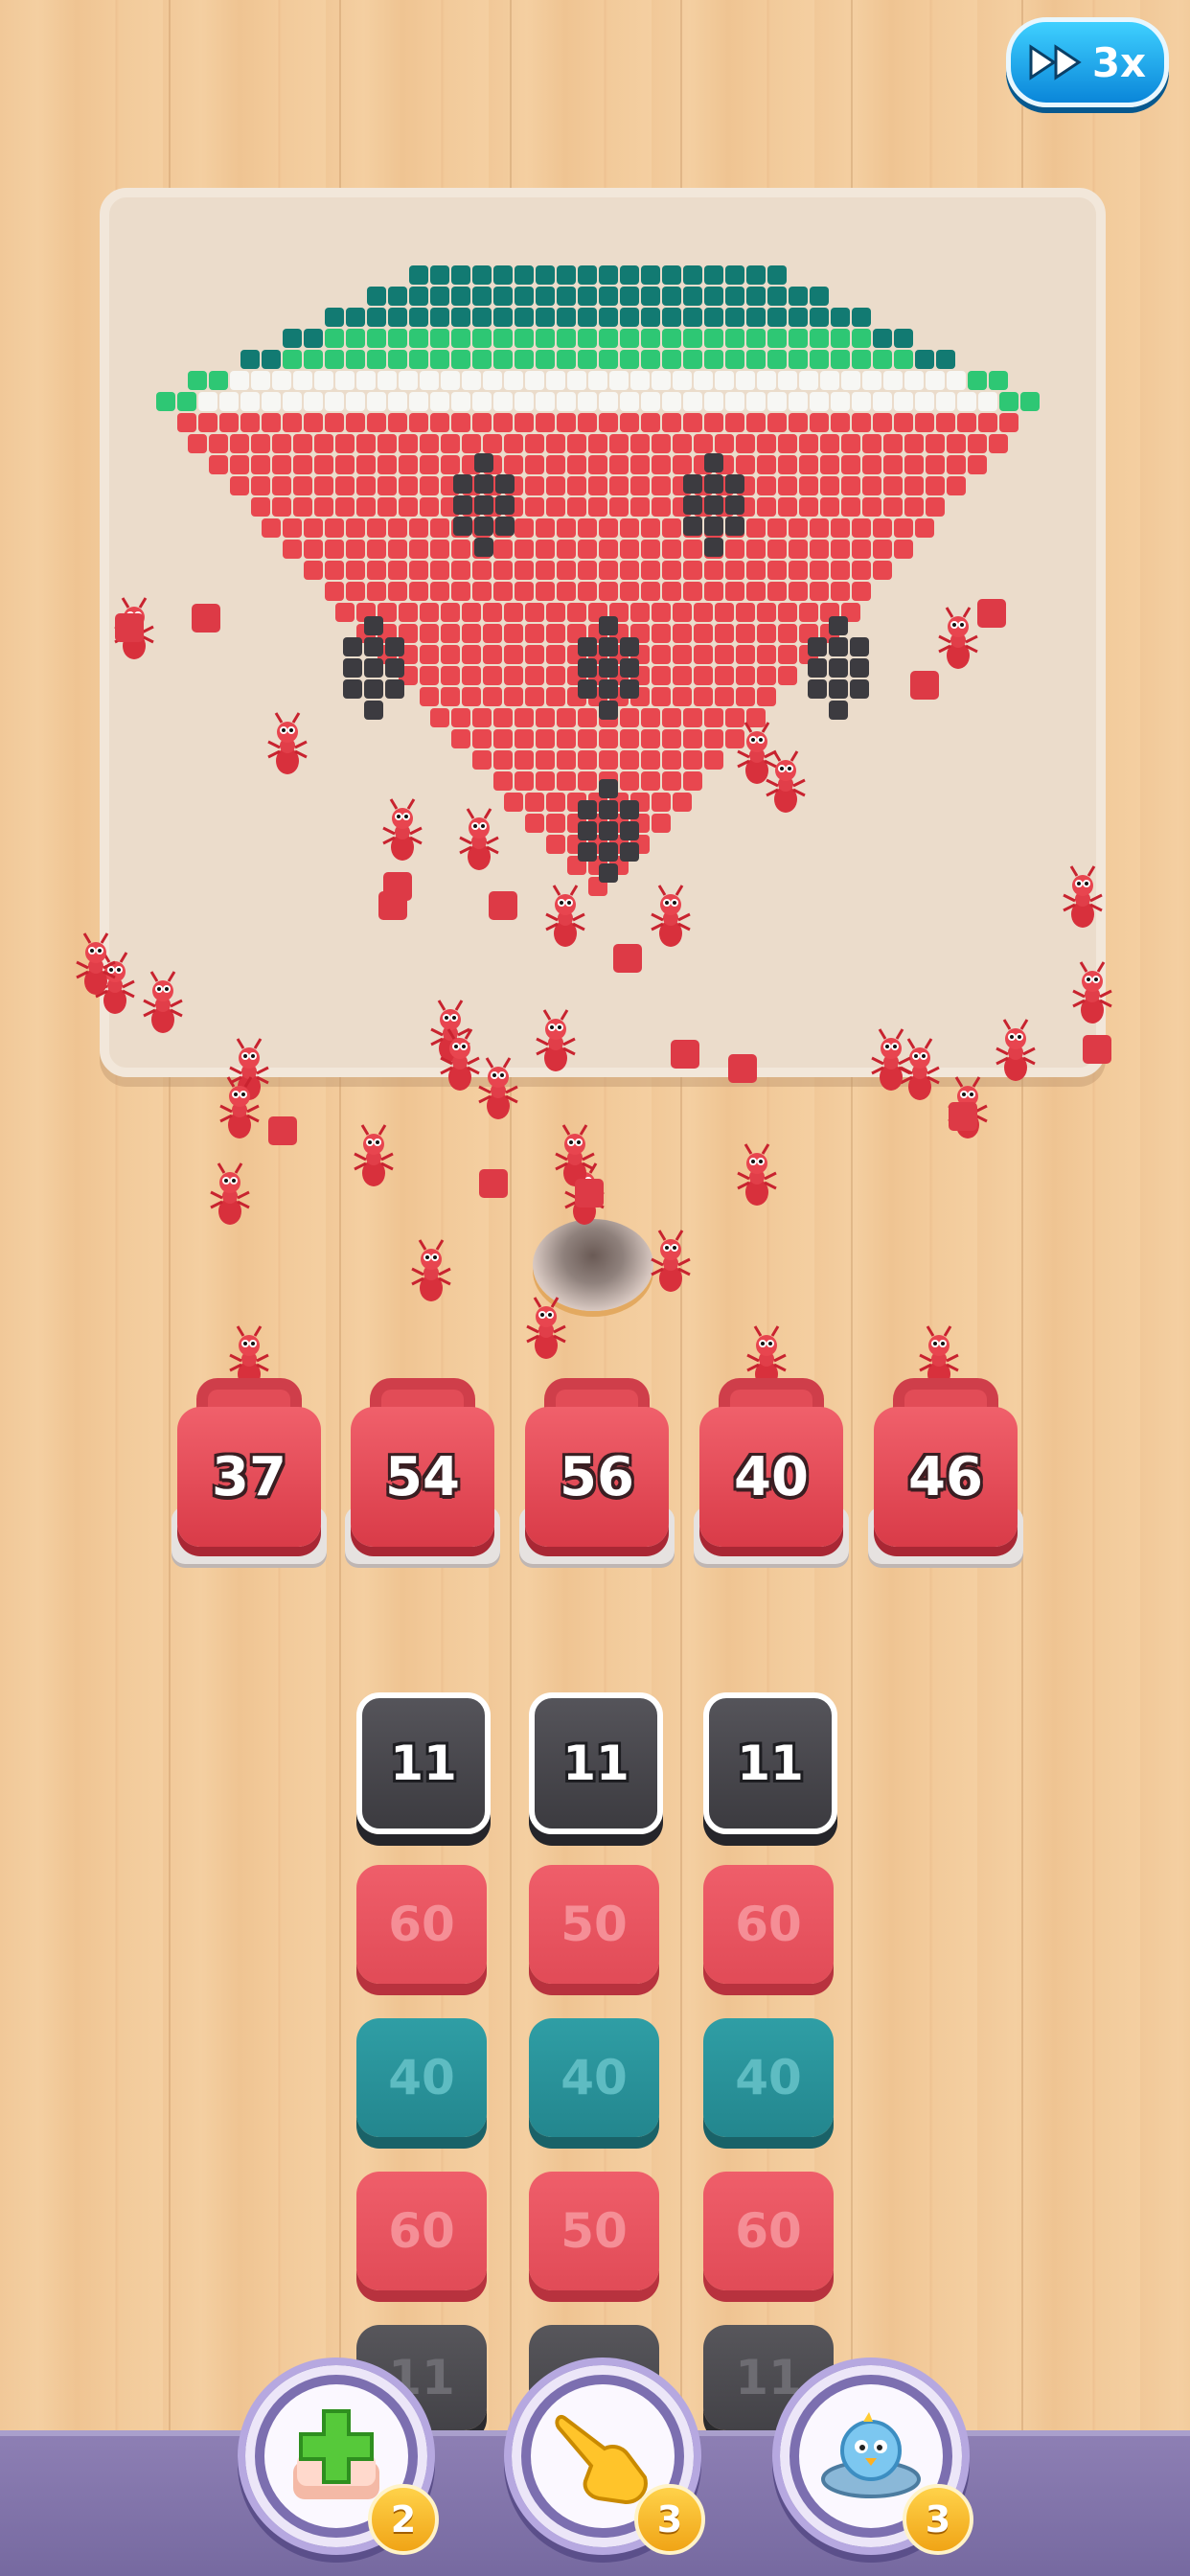 This screenshot has height=2576, width=1190. I want to click on booster-hand: 3, so click(605, 2456).